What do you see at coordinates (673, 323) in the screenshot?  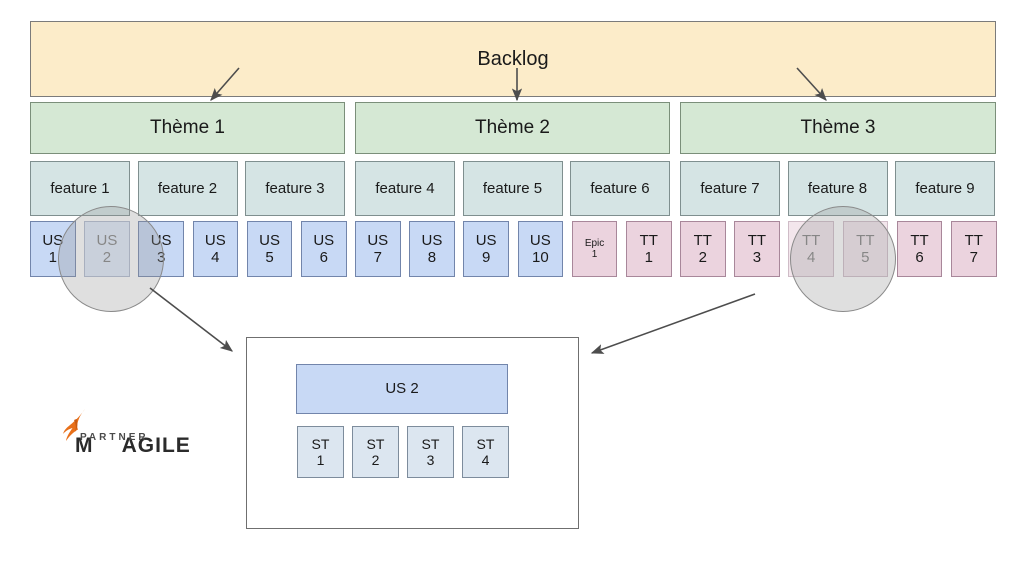 I see `arrow-right-magnifier-to-detail` at bounding box center [673, 323].